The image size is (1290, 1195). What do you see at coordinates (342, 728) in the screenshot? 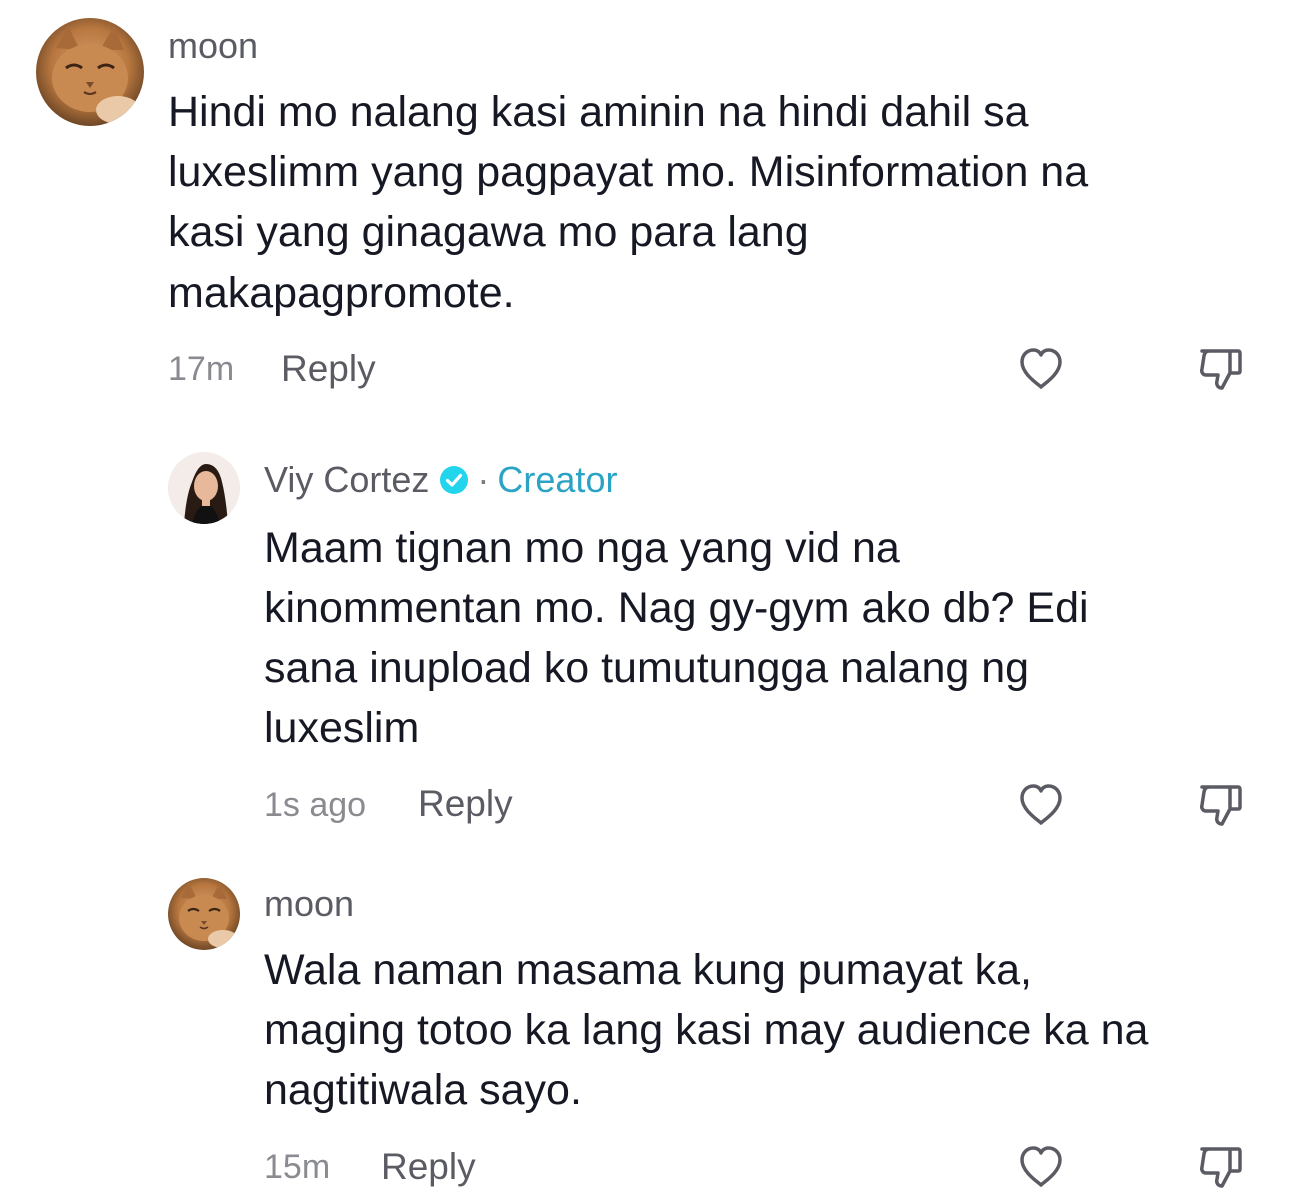
I see `comment-text-line: luxeslim` at bounding box center [342, 728].